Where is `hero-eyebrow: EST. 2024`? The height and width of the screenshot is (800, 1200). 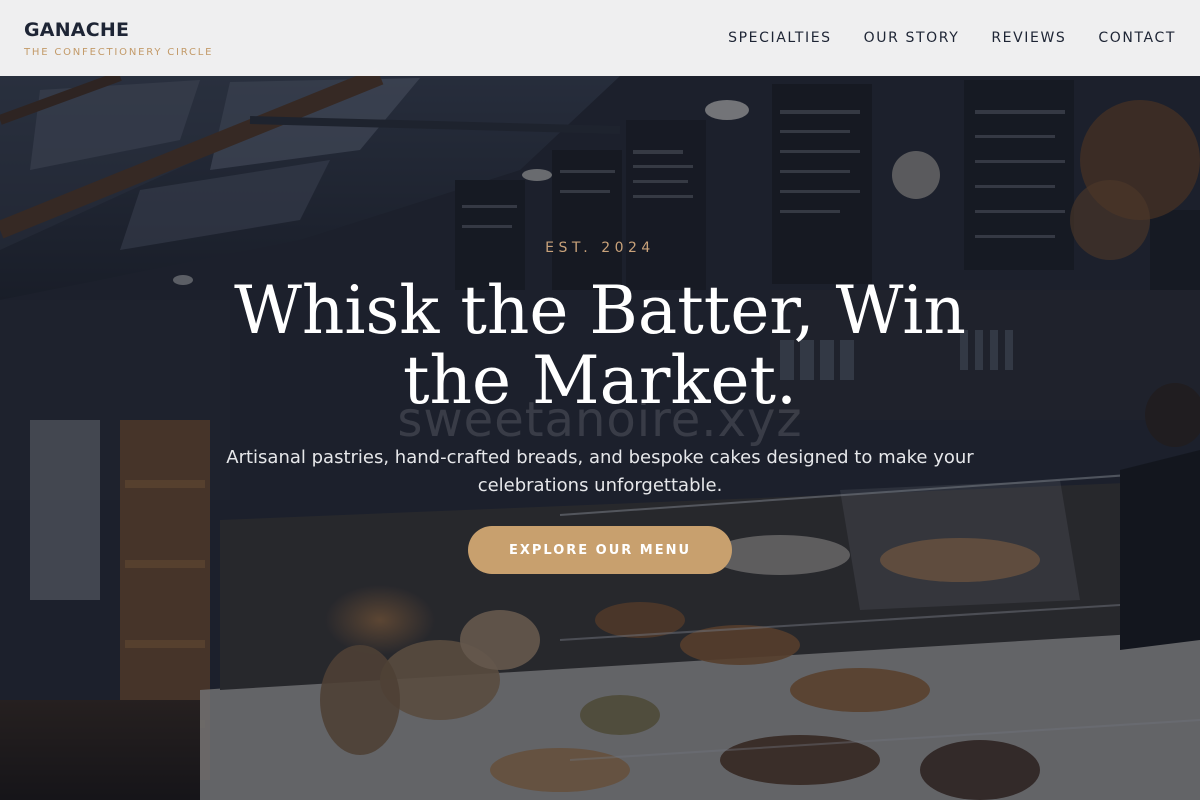 hero-eyebrow: EST. 2024 is located at coordinates (600, 248).